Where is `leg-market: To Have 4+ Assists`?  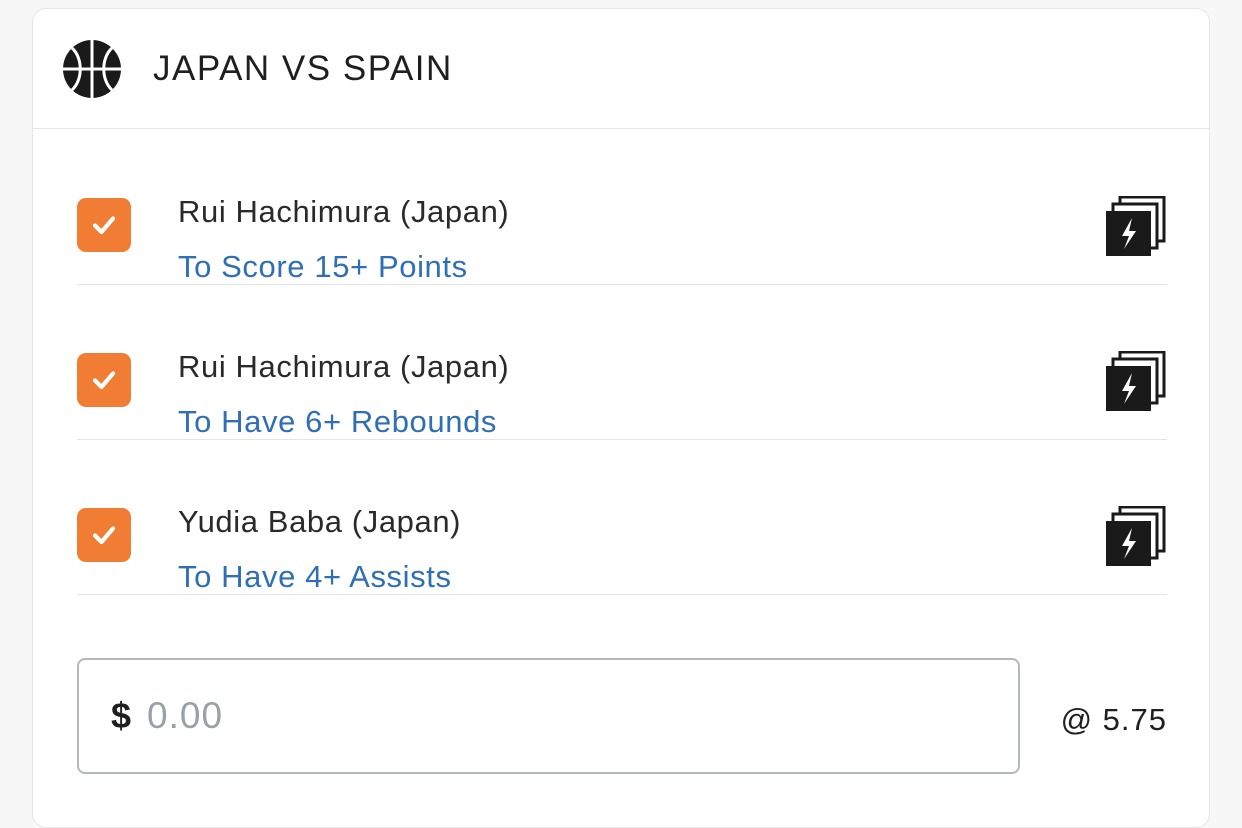
leg-market: To Have 4+ Assists is located at coordinates (315, 576).